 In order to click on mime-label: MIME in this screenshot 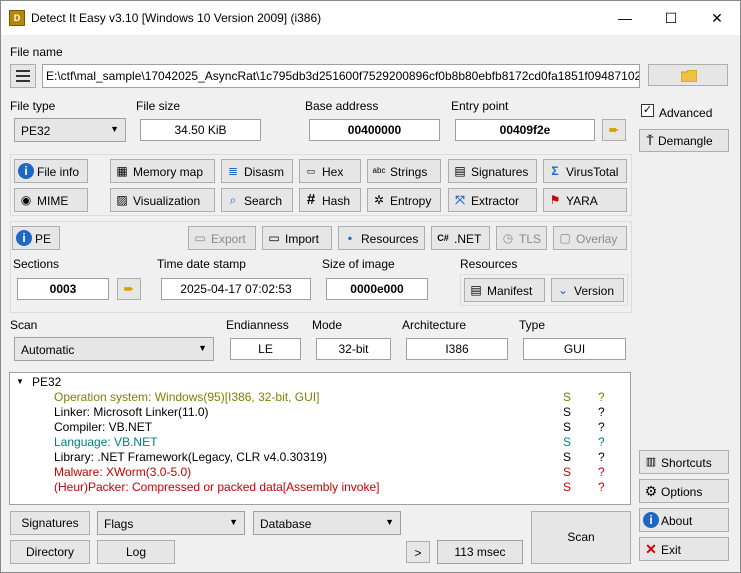, I will do `click(53, 201)`.